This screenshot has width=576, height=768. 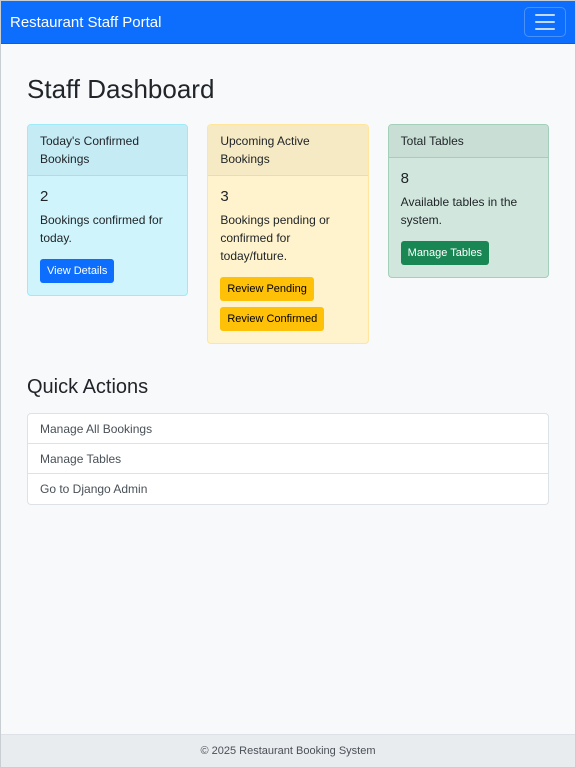 What do you see at coordinates (288, 489) in the screenshot?
I see `django-admin-link: Go to Django Admin` at bounding box center [288, 489].